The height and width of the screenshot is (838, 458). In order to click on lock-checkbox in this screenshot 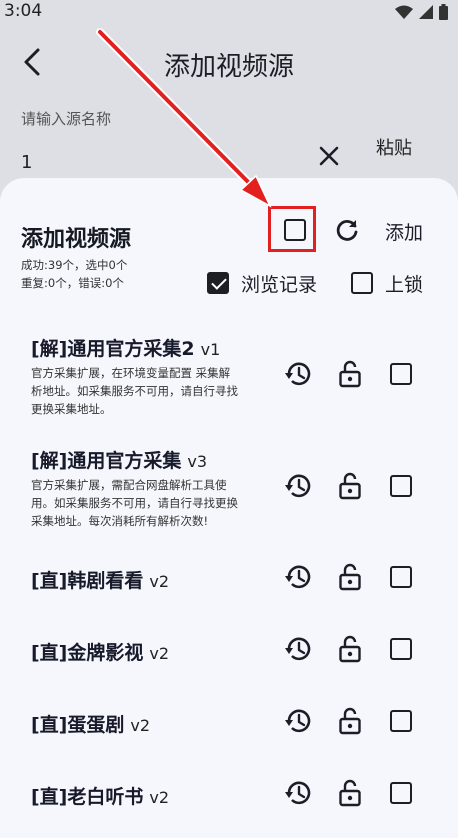, I will do `click(362, 283)`.